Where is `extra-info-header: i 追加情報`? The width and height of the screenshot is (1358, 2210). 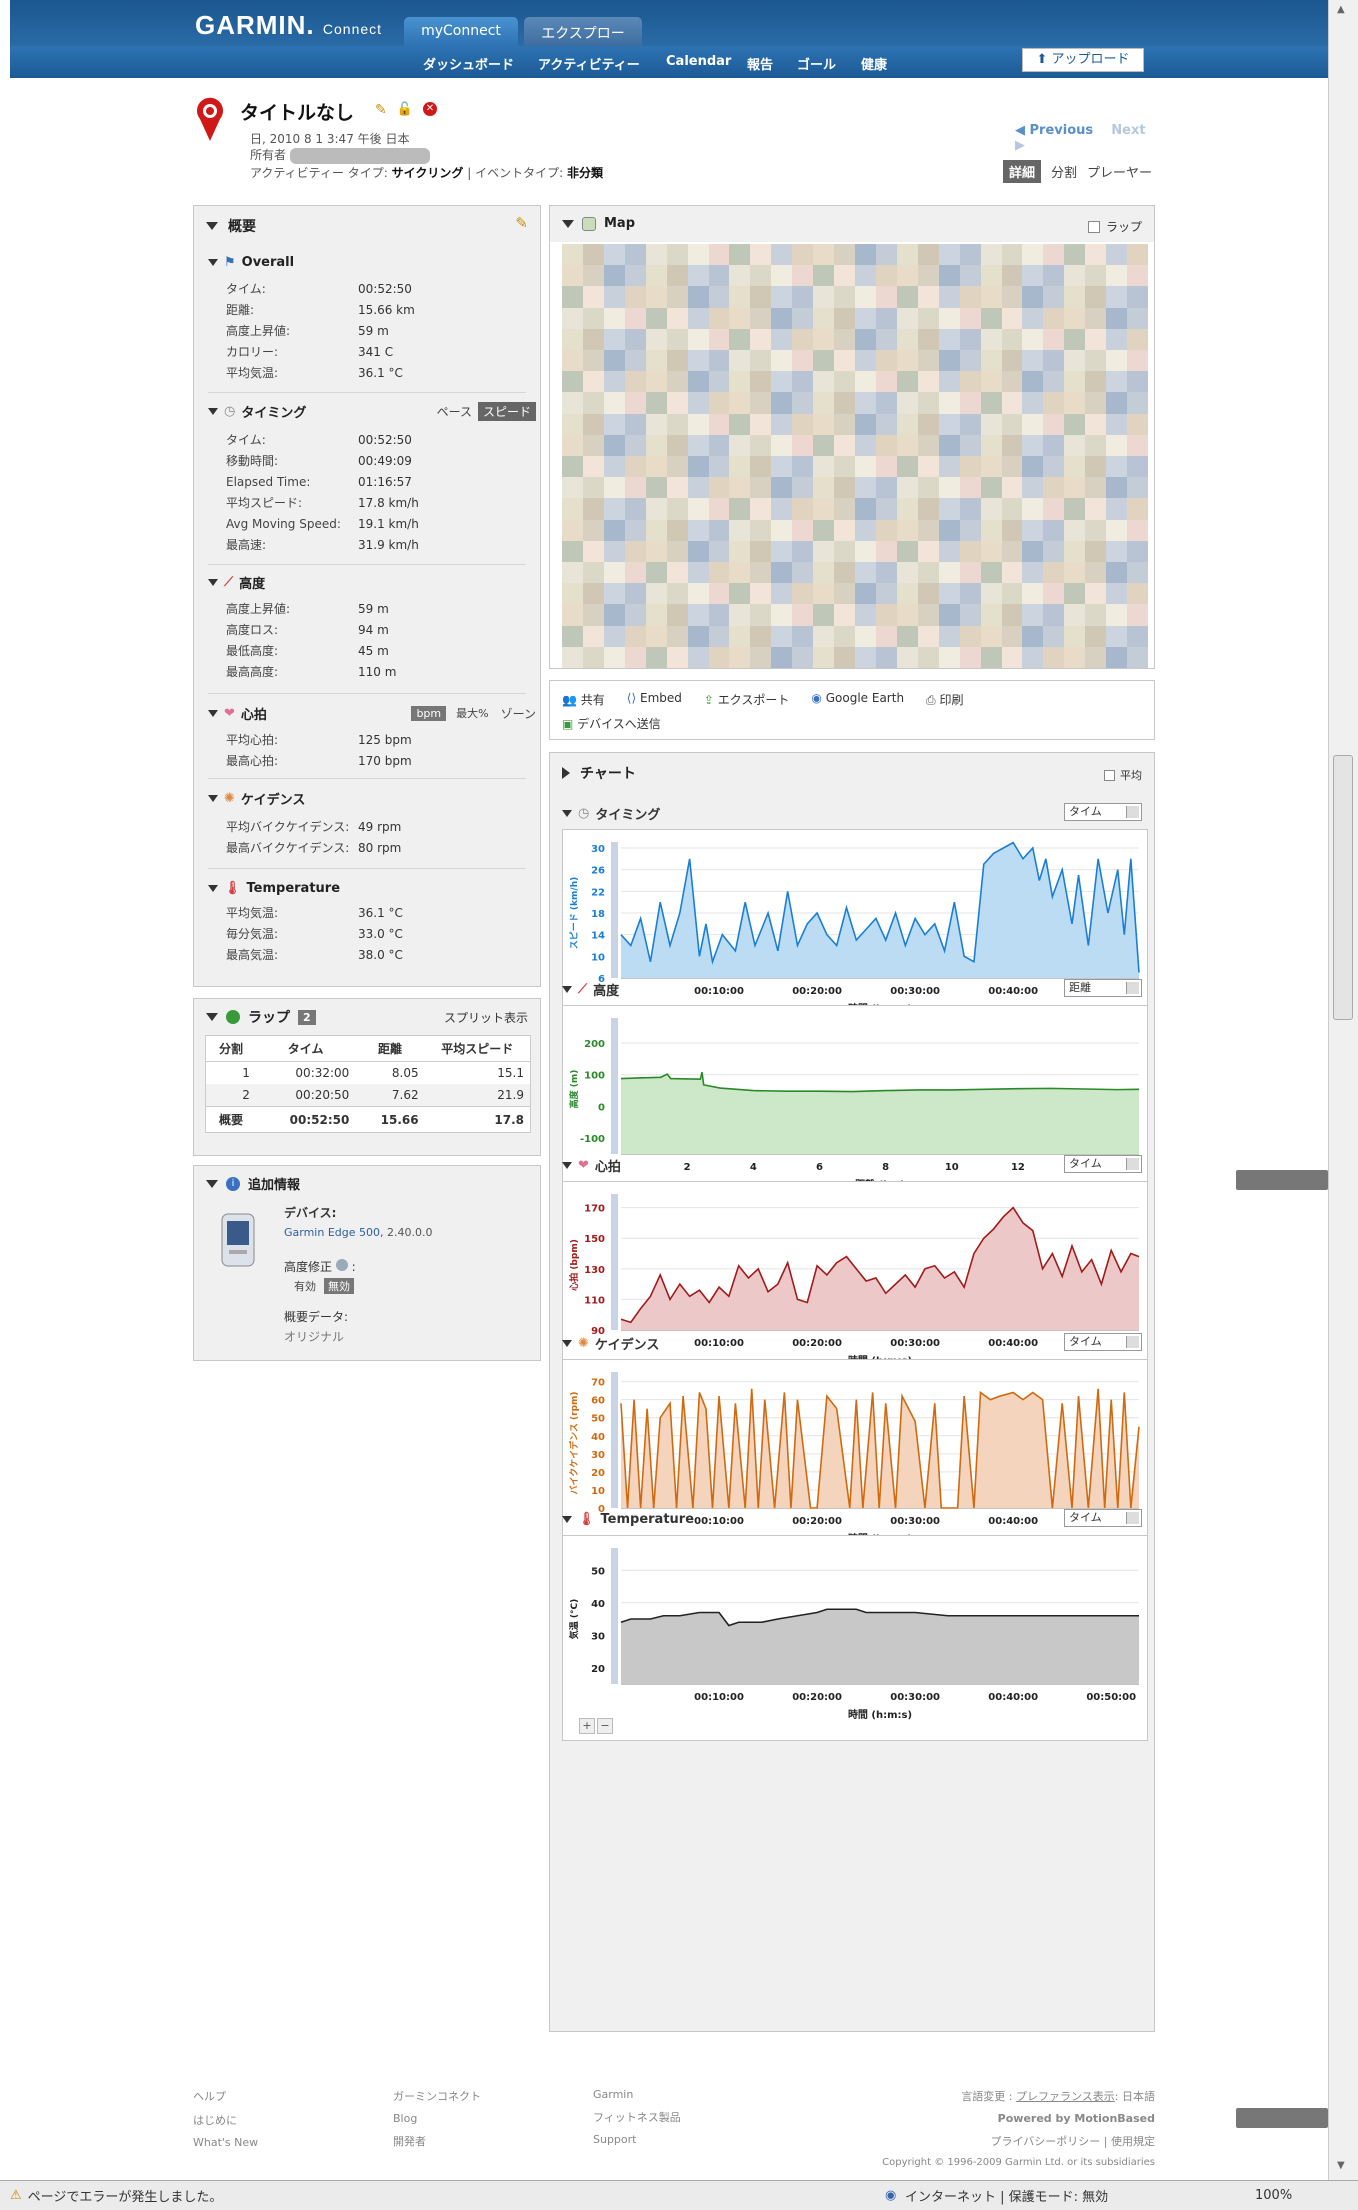
extra-info-header: i 追加情報 is located at coordinates (253, 1183).